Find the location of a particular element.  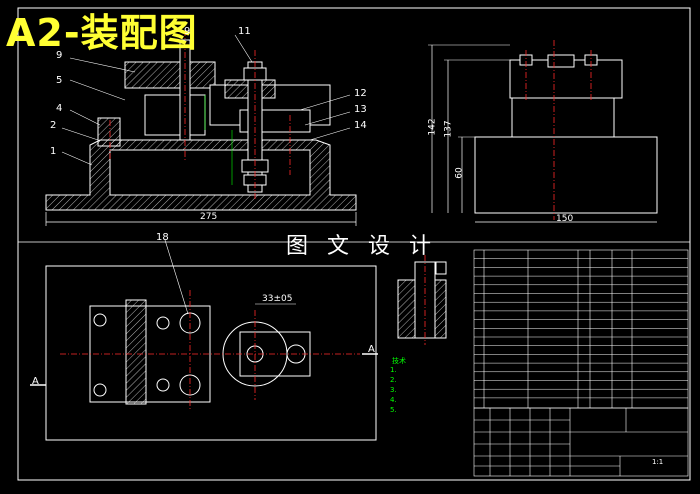

callout-4: 5 is located at coordinates (59, 80).